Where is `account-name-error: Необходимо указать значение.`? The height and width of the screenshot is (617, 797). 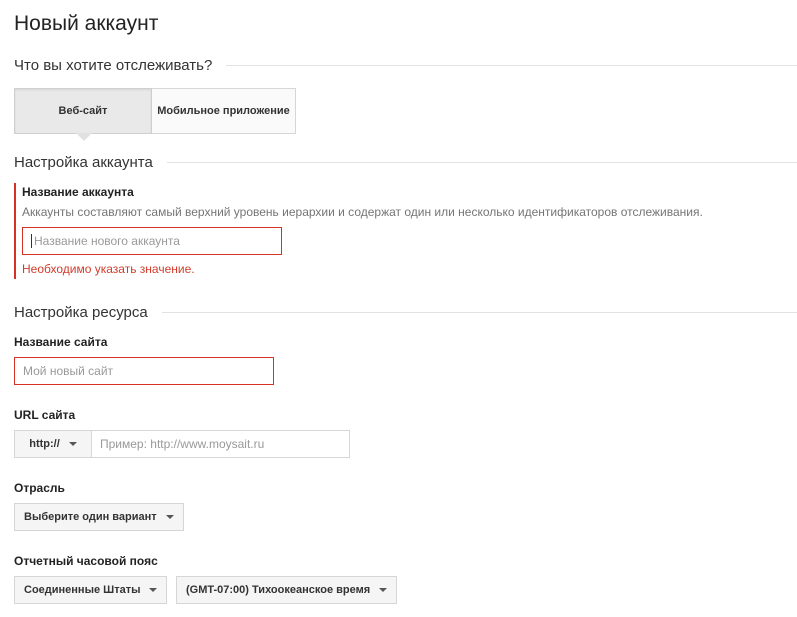 account-name-error: Необходимо указать значение. is located at coordinates (108, 269).